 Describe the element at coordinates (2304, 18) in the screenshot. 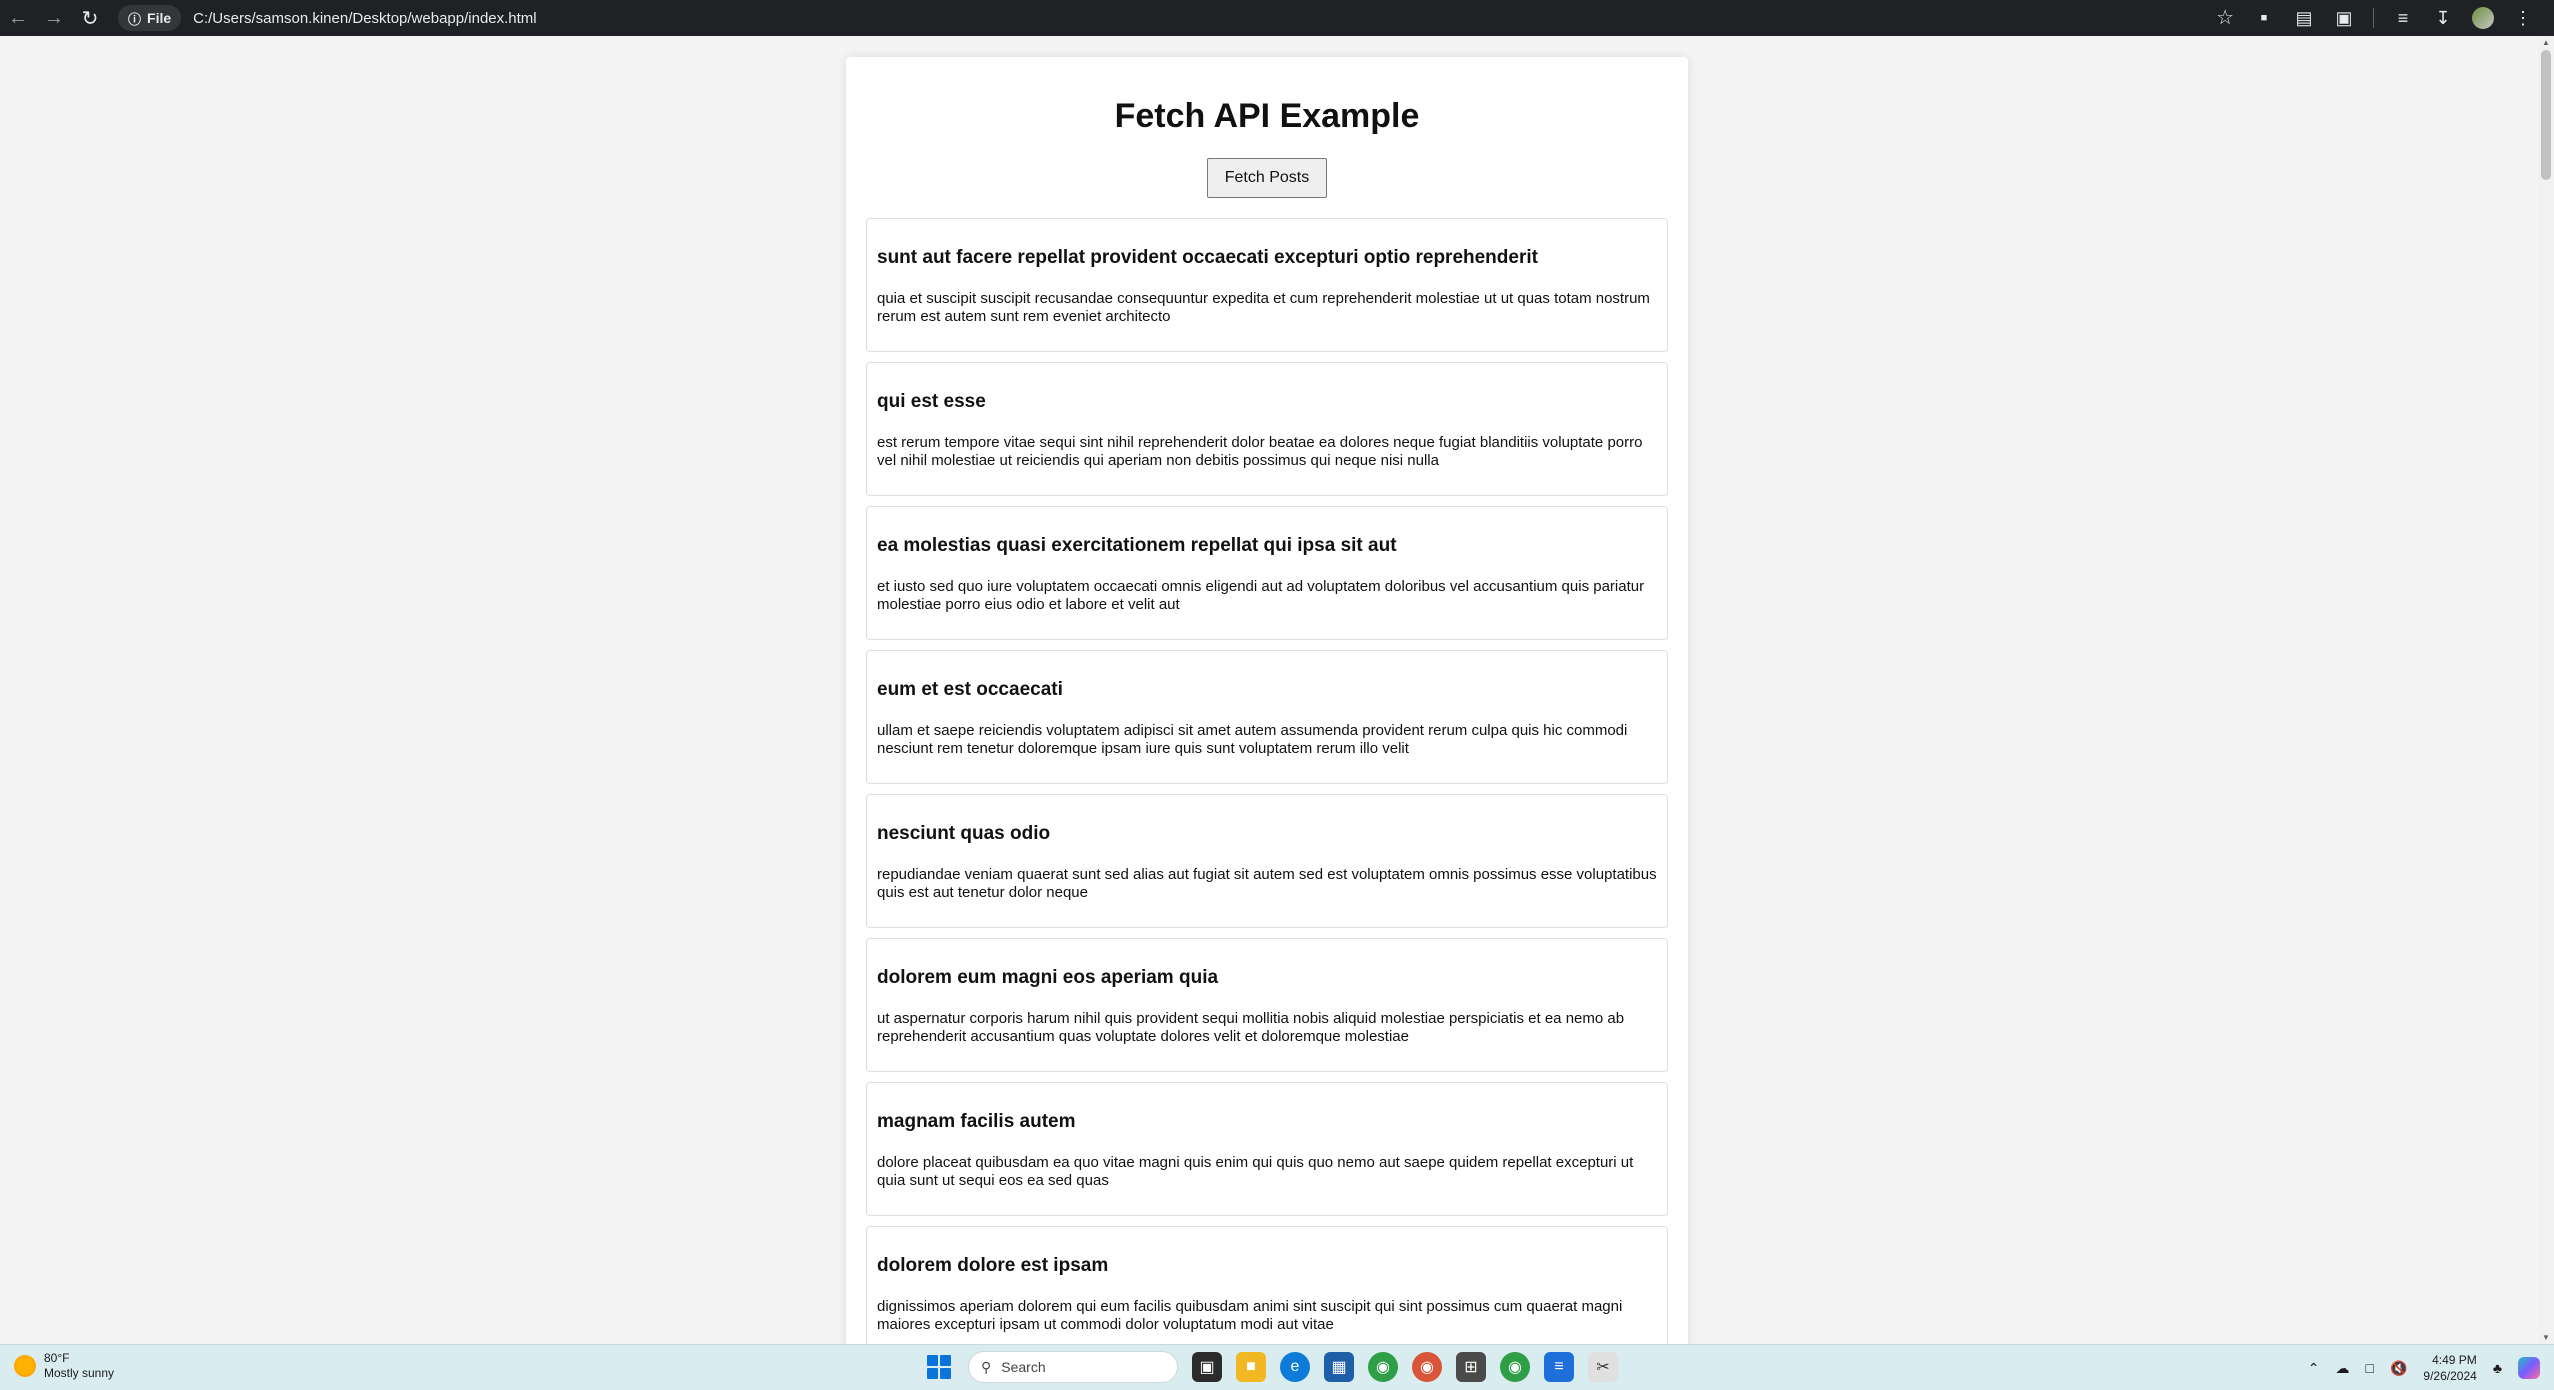

I see `sidebar-icon: ▤` at that location.